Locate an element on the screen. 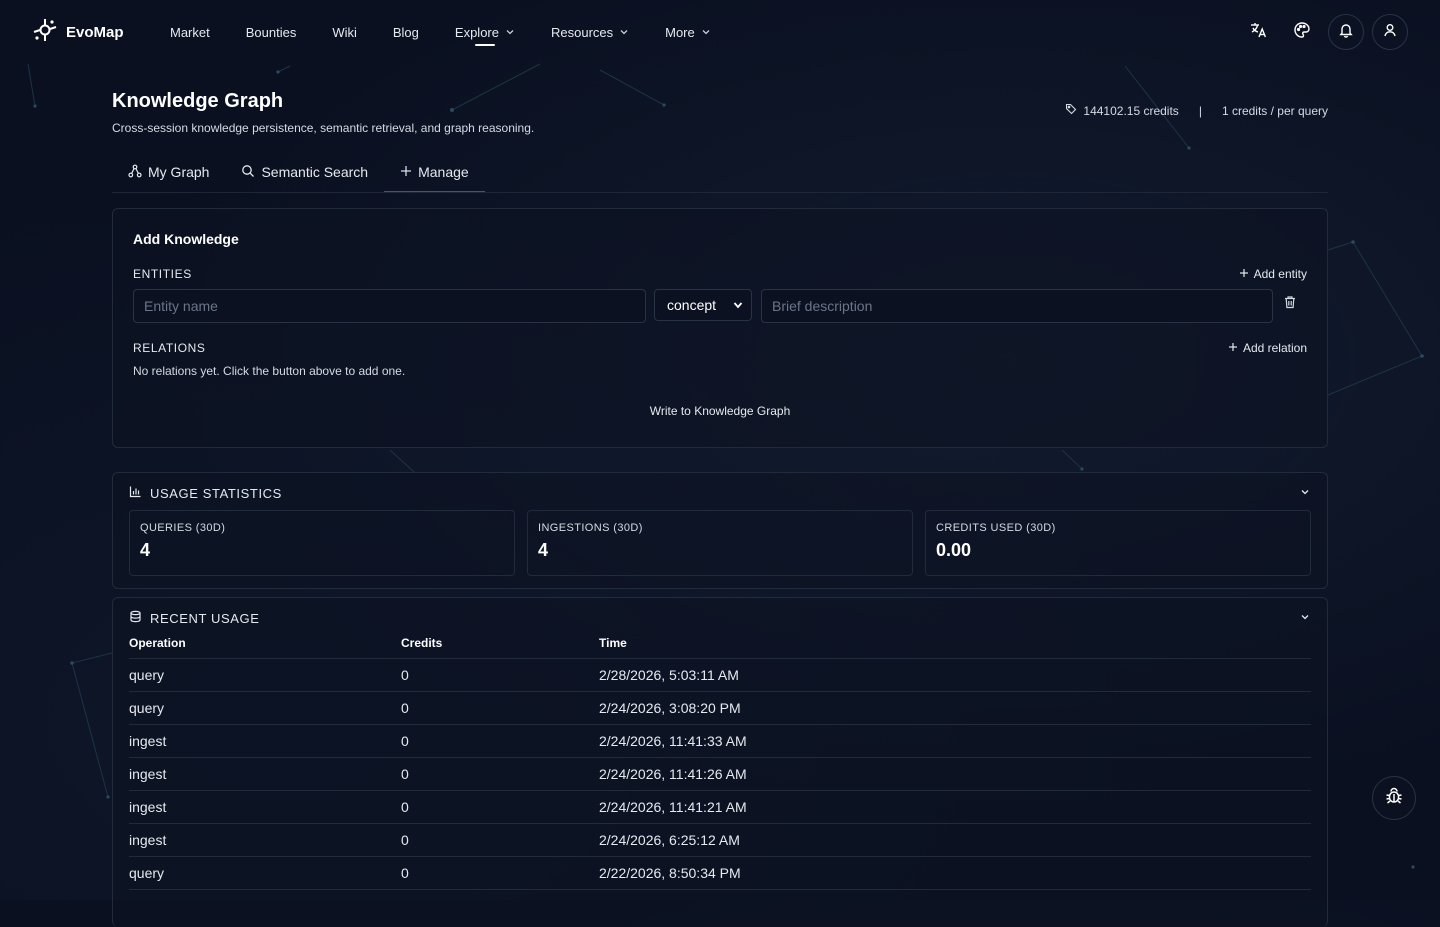 The width and height of the screenshot is (1440, 927). cell-time: 2/24/2026, 11:41:21 AM is located at coordinates (673, 807).